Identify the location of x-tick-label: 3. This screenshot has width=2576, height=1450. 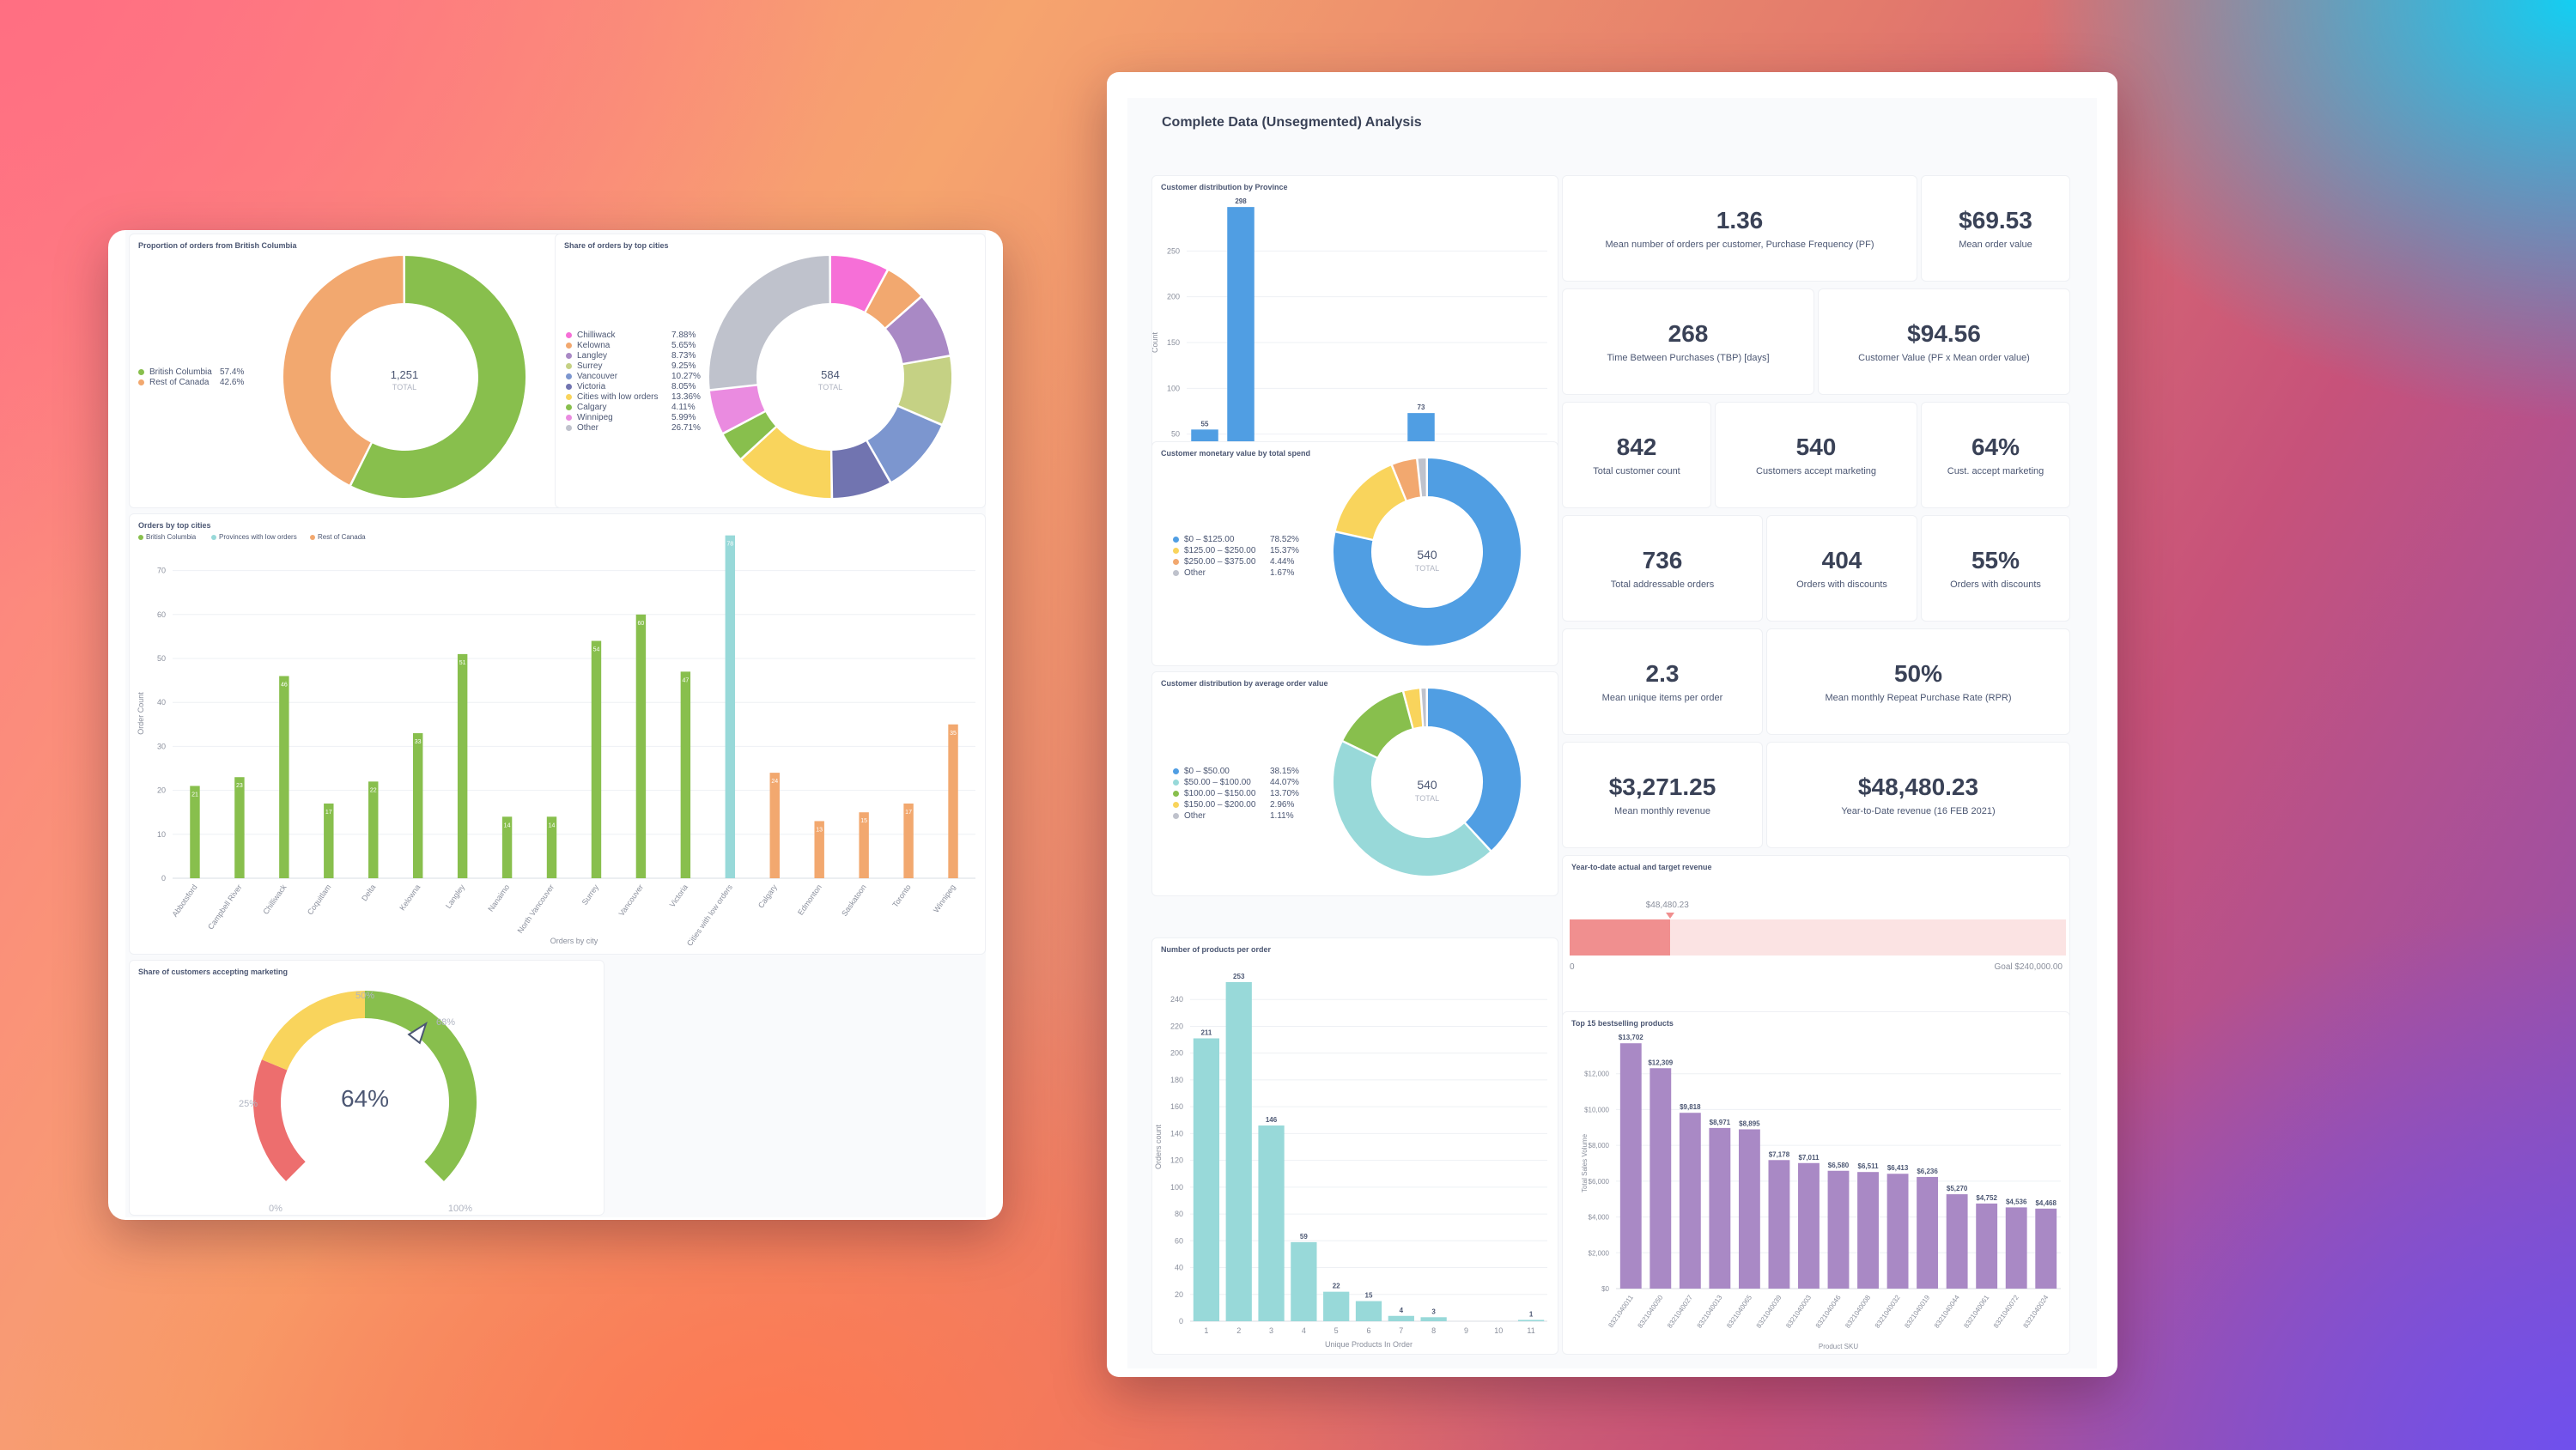
(1271, 1331).